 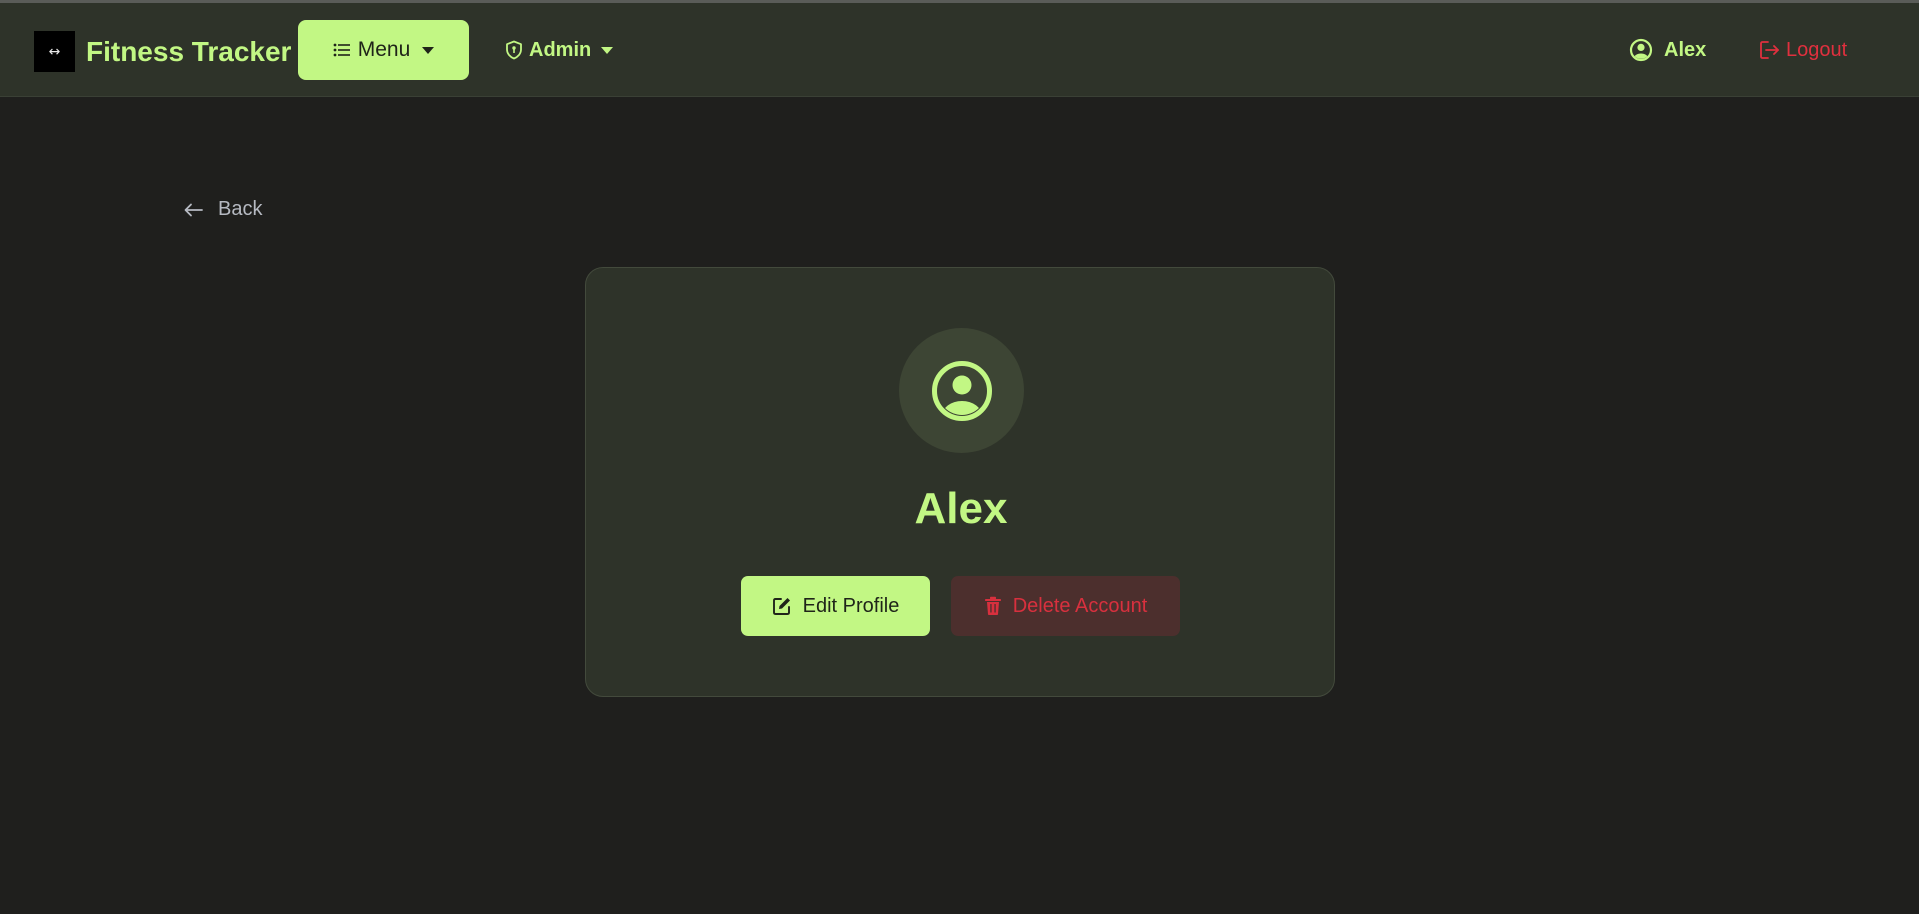 What do you see at coordinates (514, 50) in the screenshot?
I see `shield-icon` at bounding box center [514, 50].